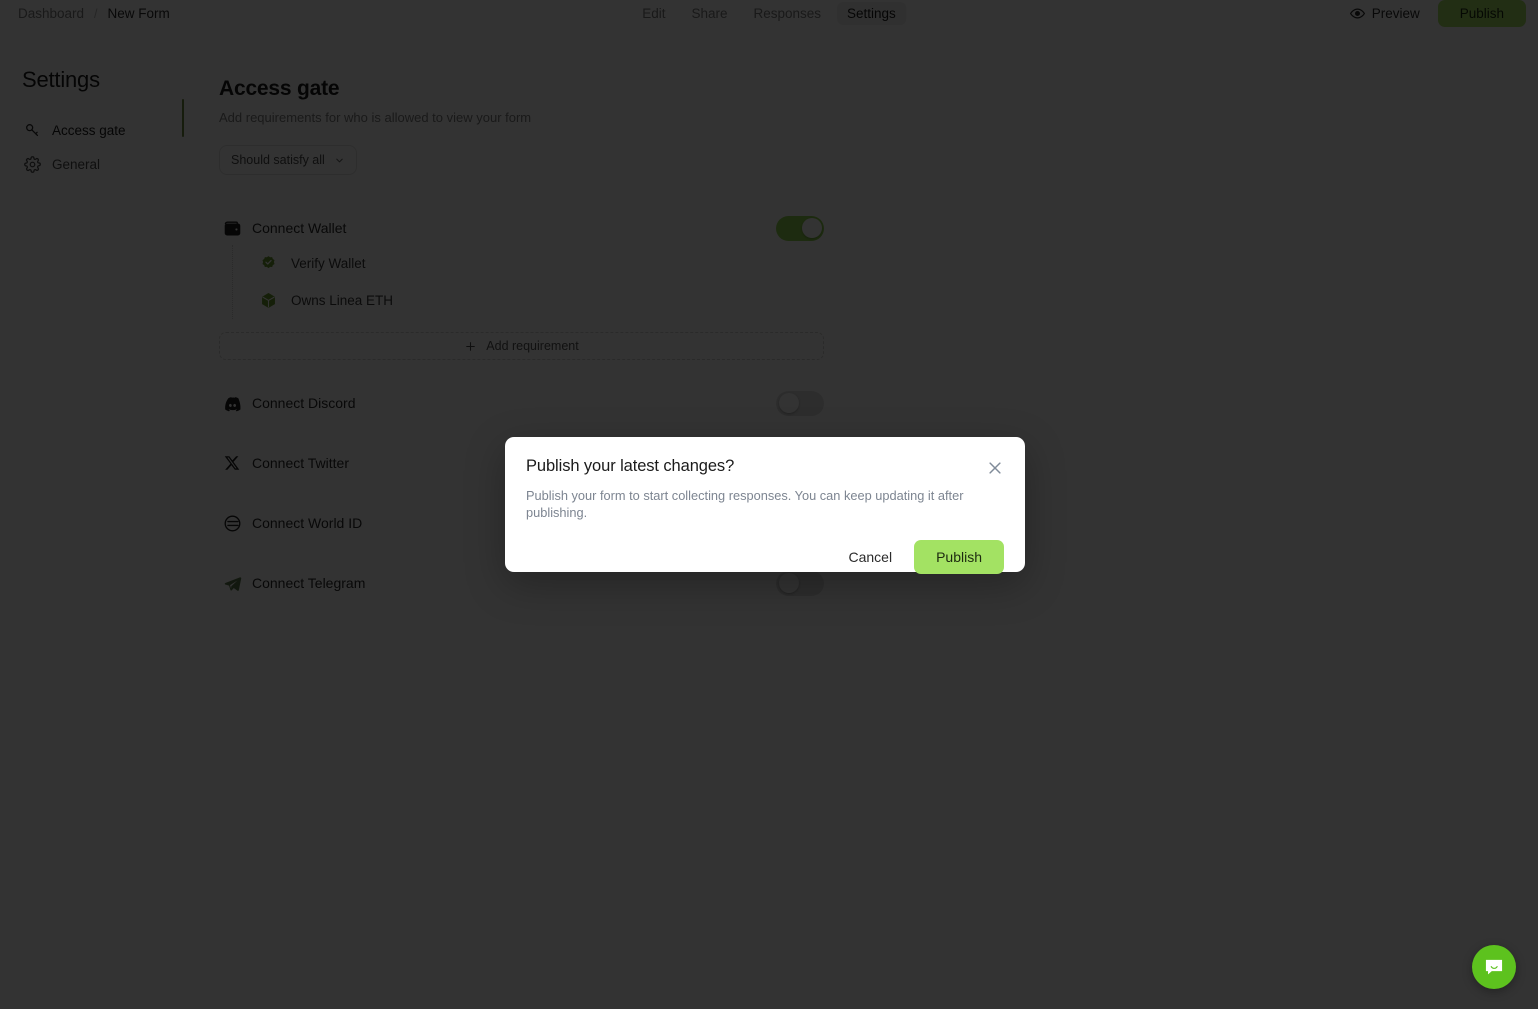  Describe the element at coordinates (630, 466) in the screenshot. I see `modal-title: Publish your latest changes?` at that location.